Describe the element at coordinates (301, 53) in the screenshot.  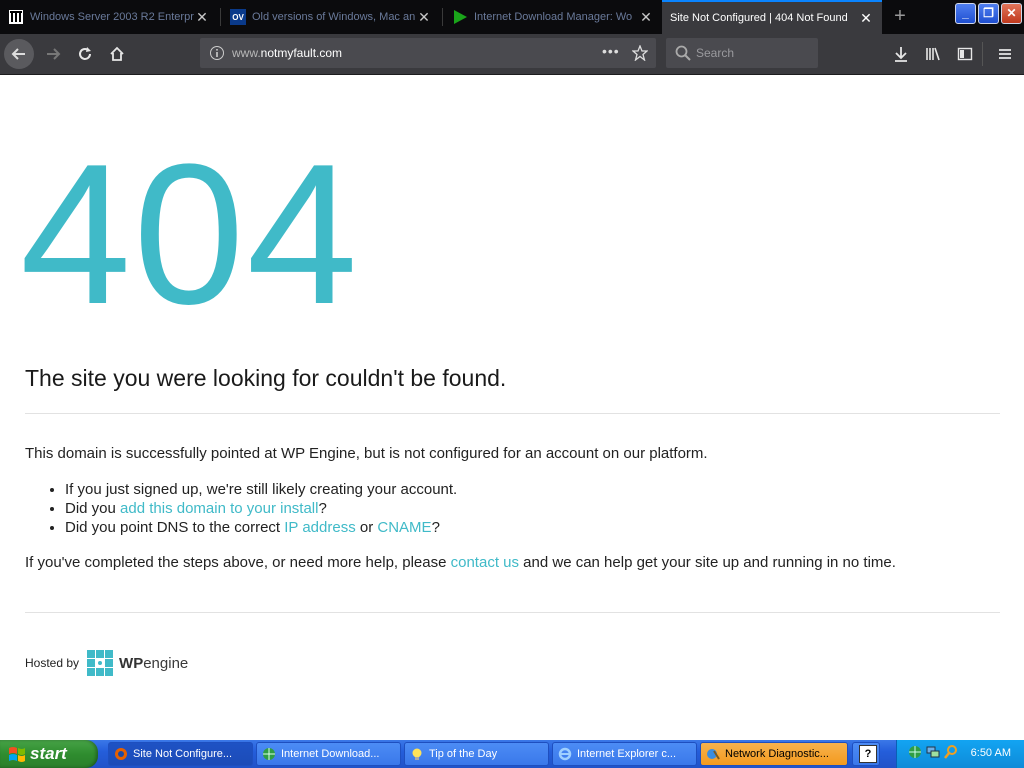
I see `url-domain: notmyfault.com` at that location.